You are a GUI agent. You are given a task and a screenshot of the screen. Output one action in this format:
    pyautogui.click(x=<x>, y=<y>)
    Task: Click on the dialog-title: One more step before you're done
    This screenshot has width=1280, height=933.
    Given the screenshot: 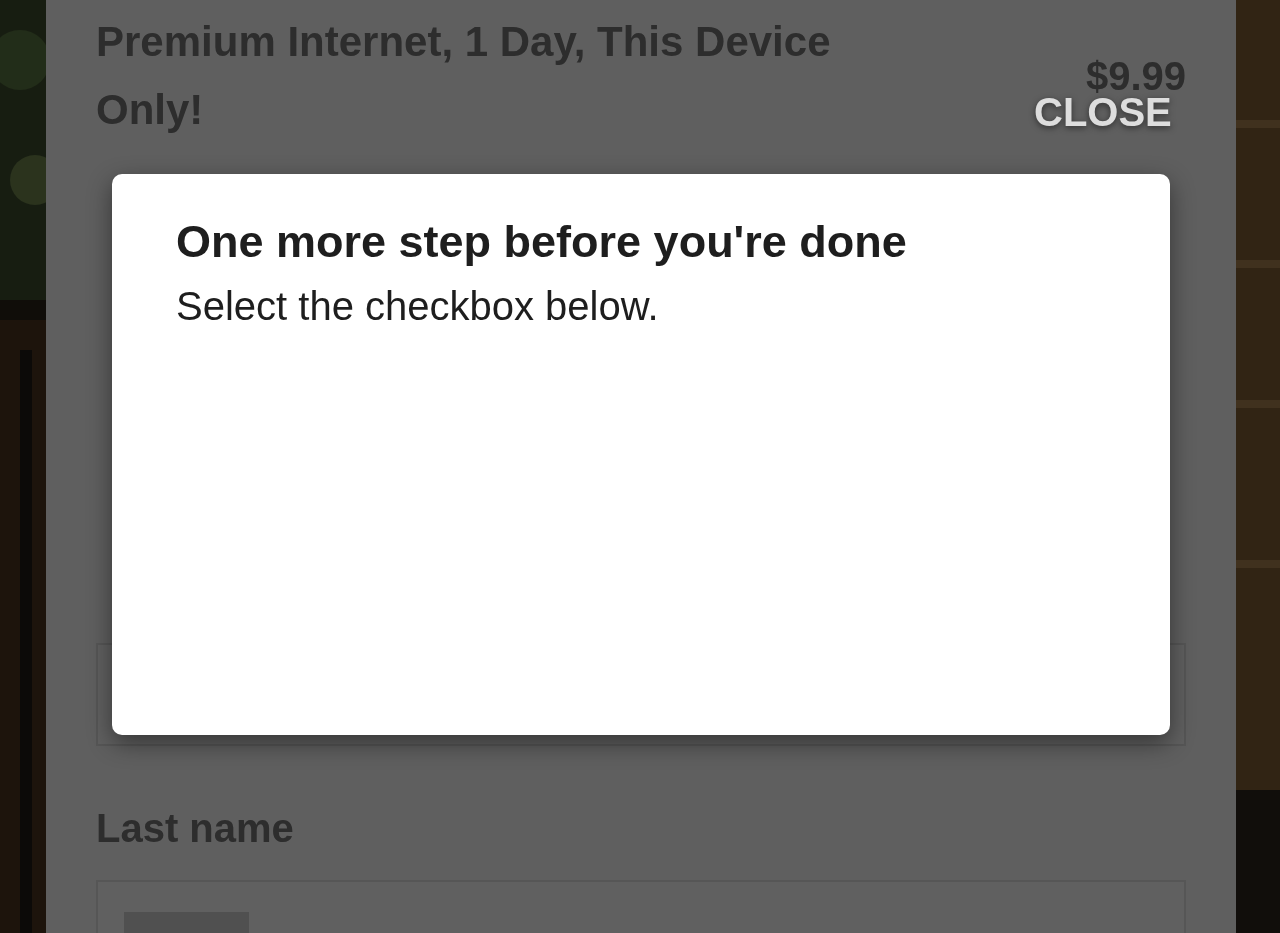 What is the action you would take?
    pyautogui.click(x=542, y=242)
    